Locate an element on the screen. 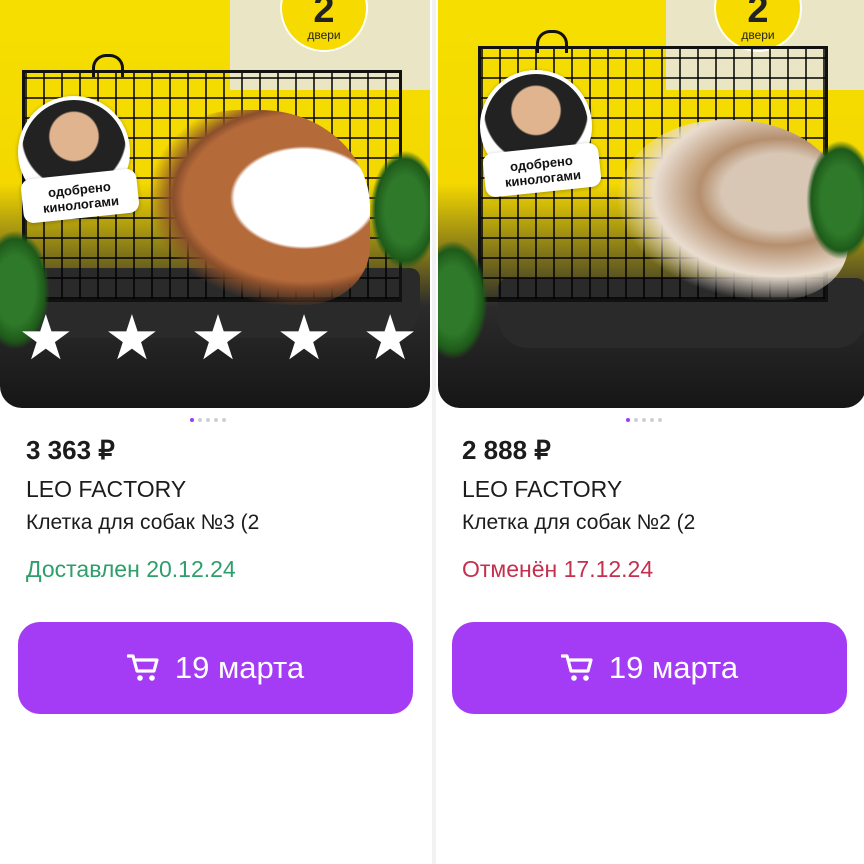  product-price: 3 363 ₽ is located at coordinates (70, 450).